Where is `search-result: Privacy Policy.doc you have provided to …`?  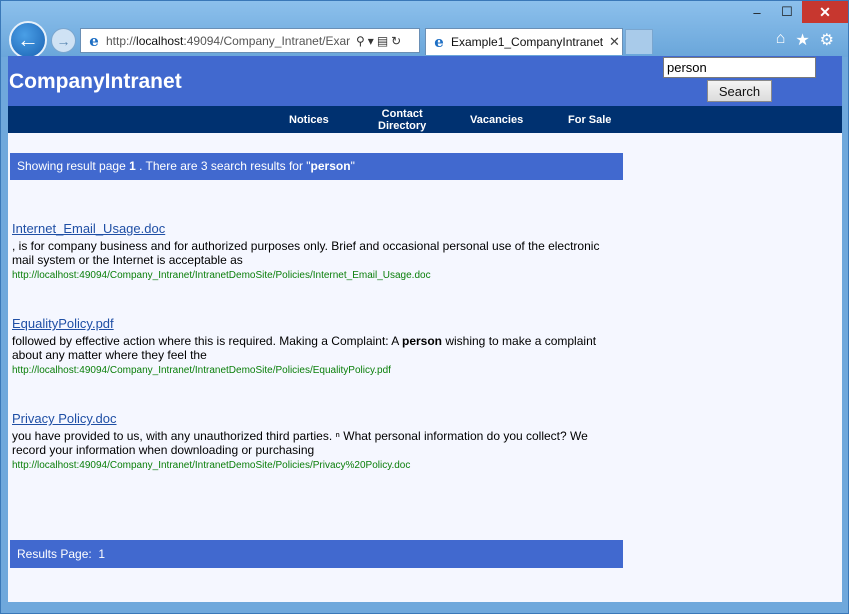 search-result: Privacy Policy.doc you have provided to … is located at coordinates (312, 441).